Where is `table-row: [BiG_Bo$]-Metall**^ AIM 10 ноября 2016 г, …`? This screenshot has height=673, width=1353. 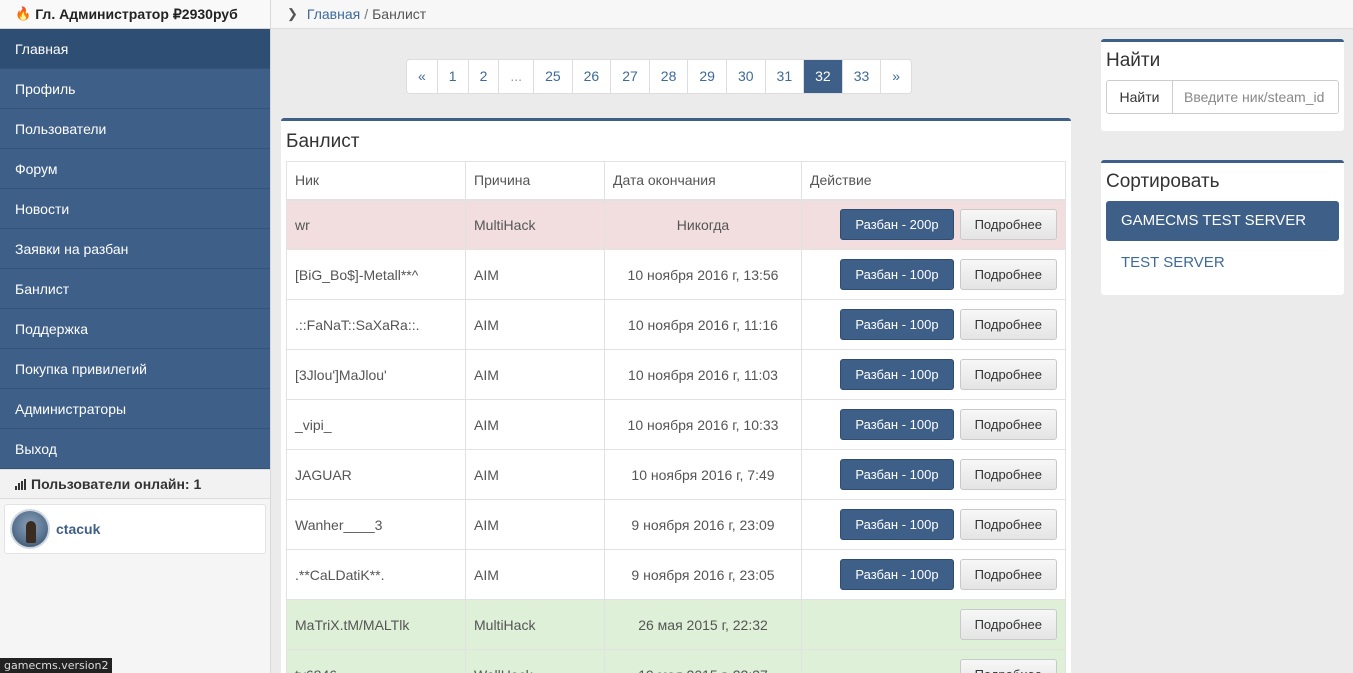
table-row: [BiG_Bo$]-Metall**^ AIM 10 ноября 2016 г, … is located at coordinates (676, 274).